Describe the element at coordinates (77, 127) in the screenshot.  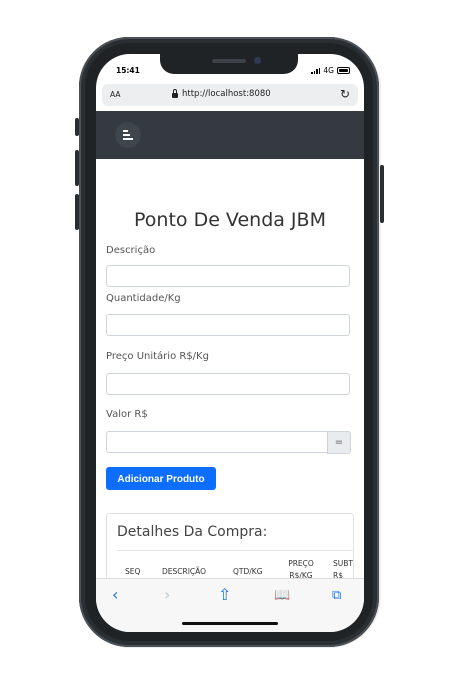
I see `mute-switch` at that location.